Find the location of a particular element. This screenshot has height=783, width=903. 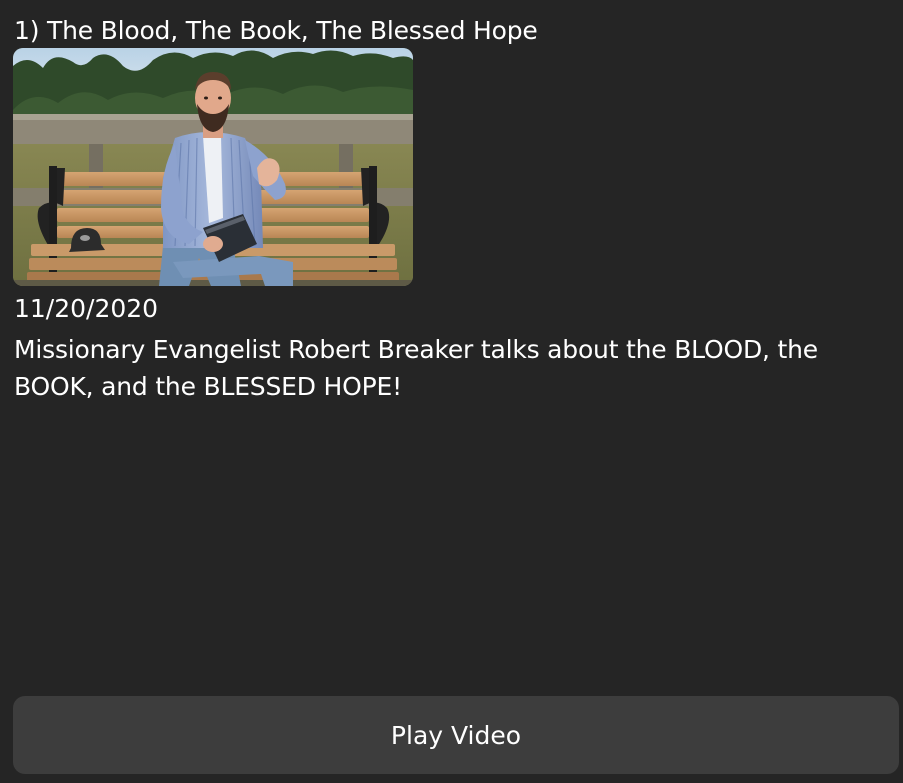

video-title: 1) The Blood, The Book, The Blessed Hope is located at coordinates (276, 30).